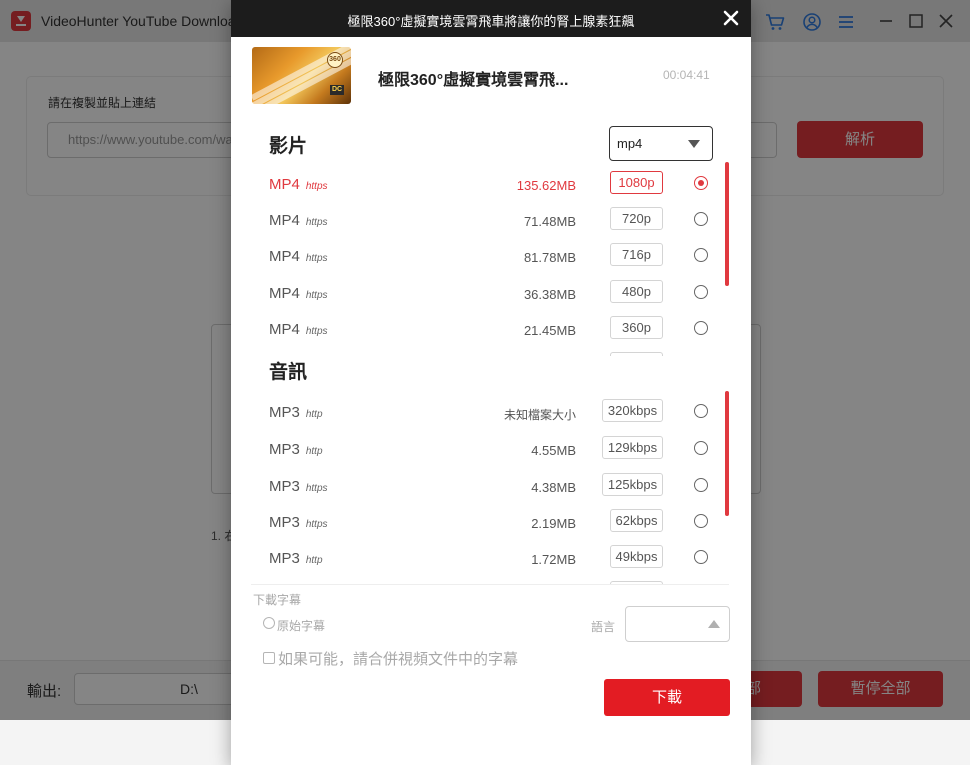 The height and width of the screenshot is (765, 970). What do you see at coordinates (491, 330) in the screenshot?
I see `video-item-row: MP4 https 21.45MB 360p` at bounding box center [491, 330].